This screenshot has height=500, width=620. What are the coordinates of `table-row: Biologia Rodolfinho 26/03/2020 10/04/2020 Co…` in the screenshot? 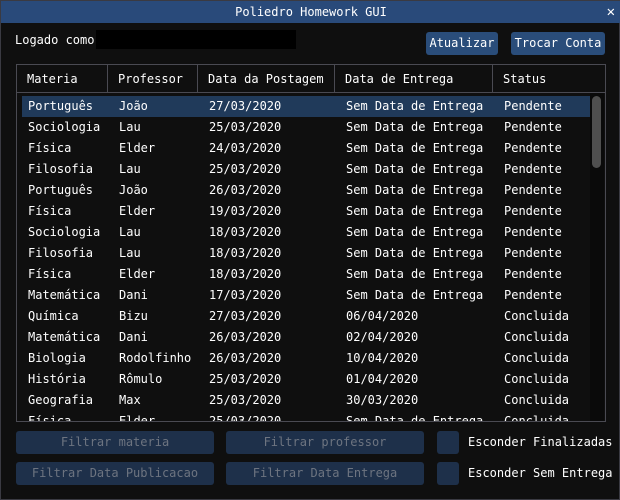 It's located at (306, 358).